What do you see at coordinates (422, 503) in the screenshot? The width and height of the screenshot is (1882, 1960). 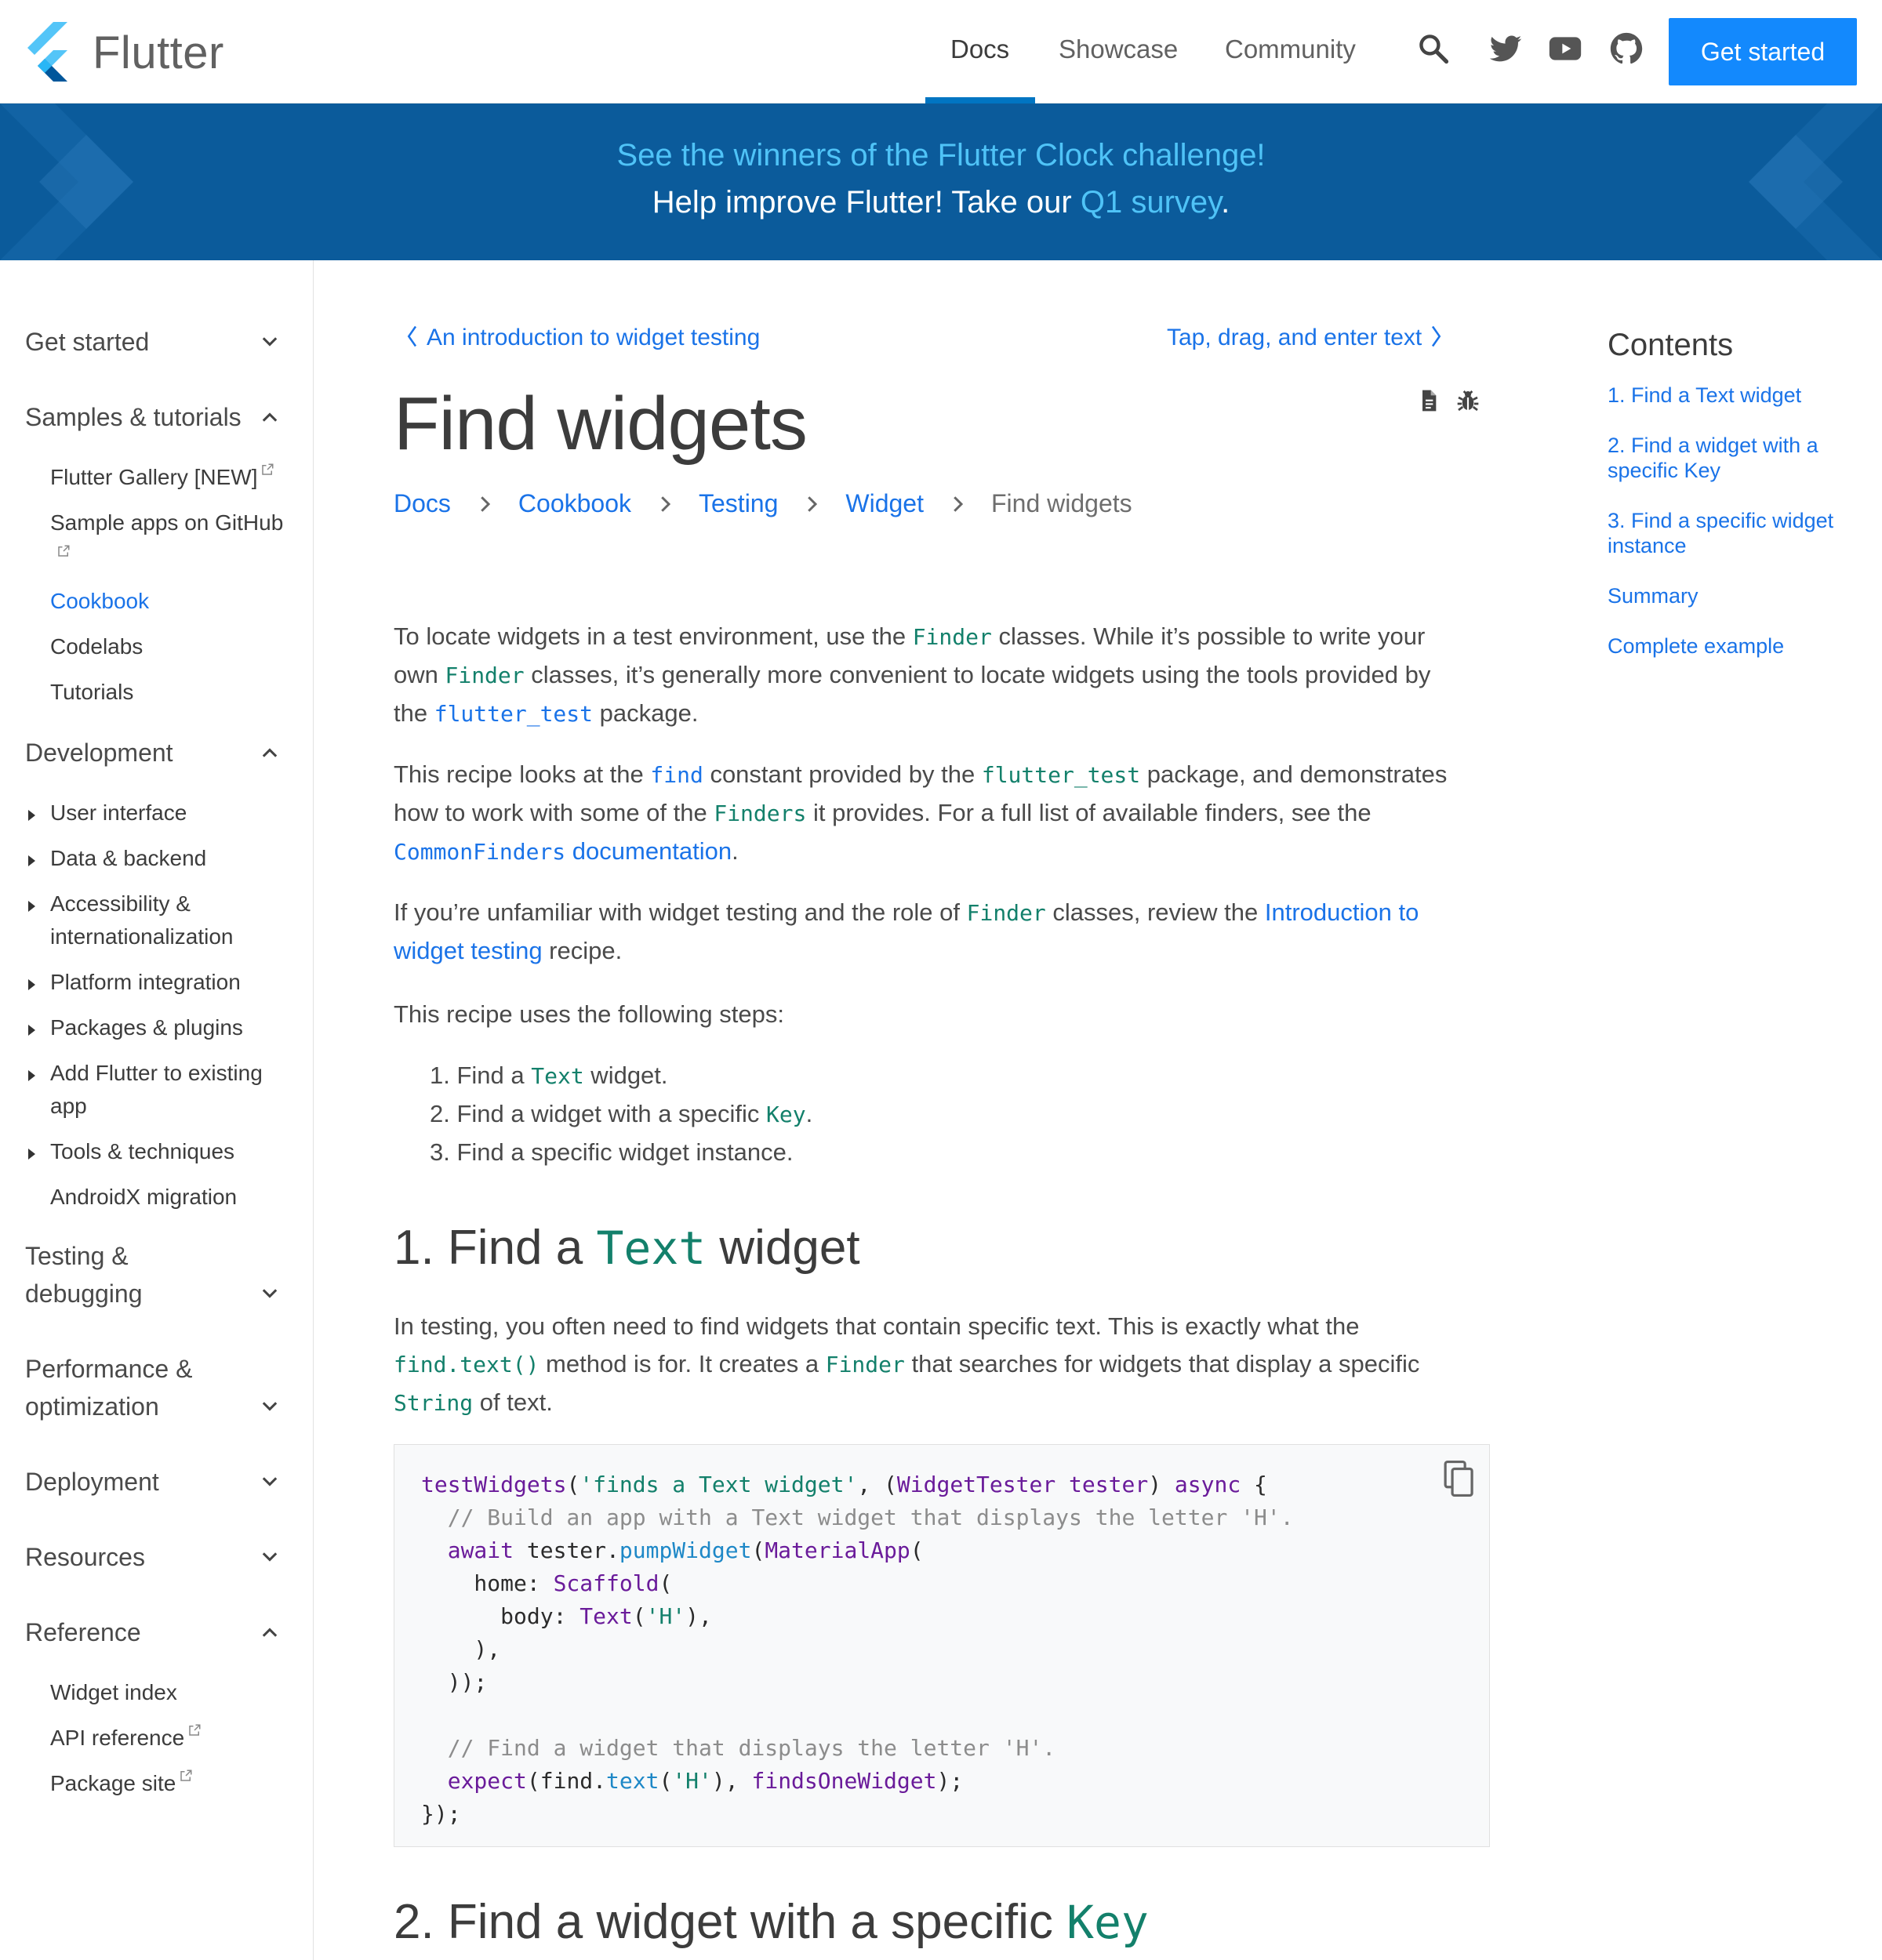 I see `breadcrumb-docs: Docs` at bounding box center [422, 503].